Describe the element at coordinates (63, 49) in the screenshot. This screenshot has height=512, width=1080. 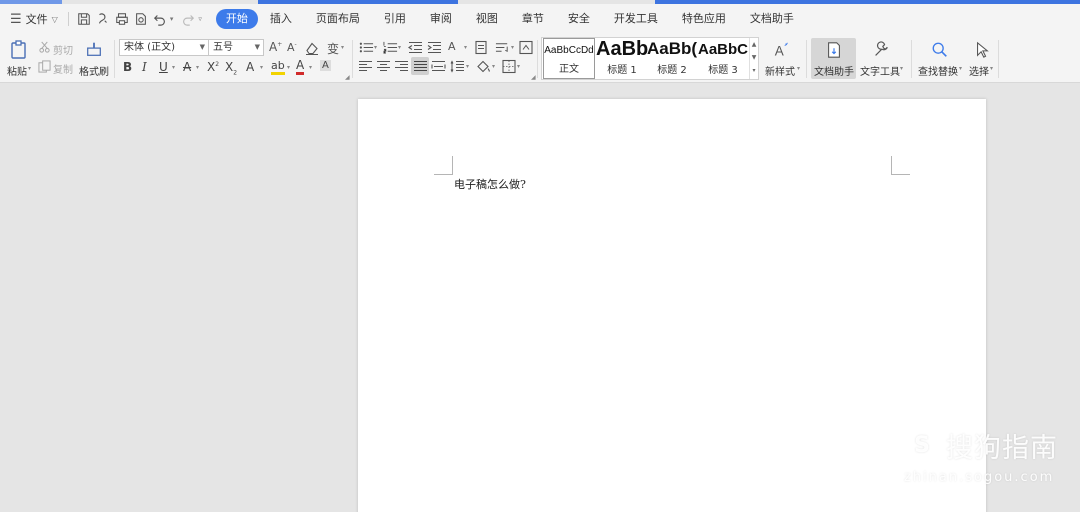
I see `cut-button: 剪切` at that location.